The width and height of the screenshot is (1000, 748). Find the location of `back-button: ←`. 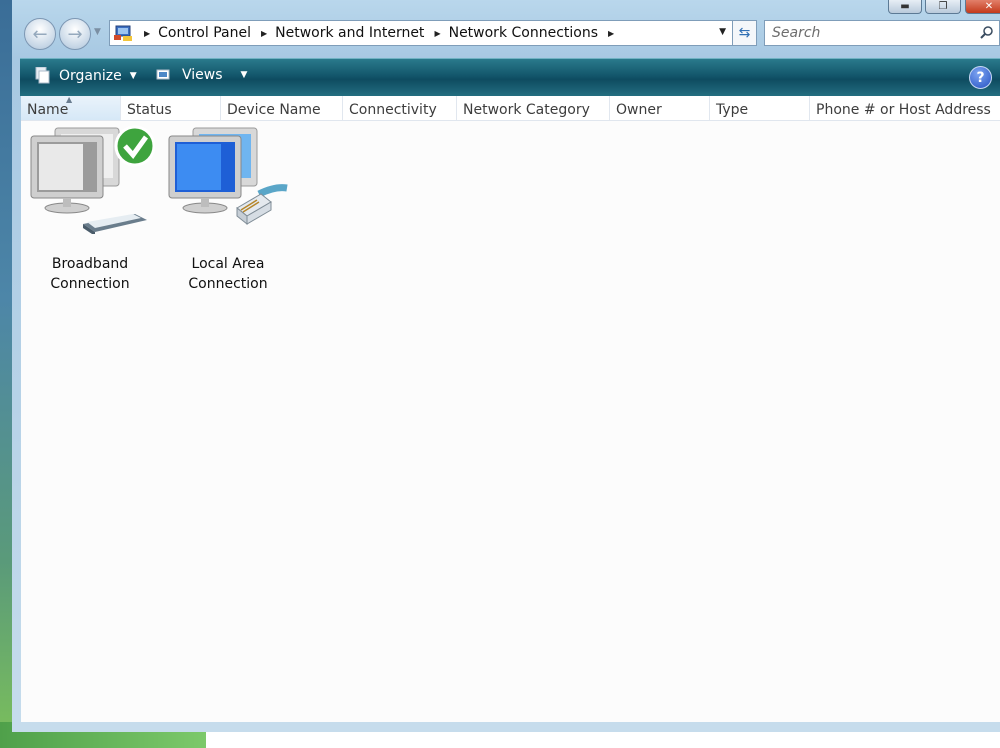

back-button: ← is located at coordinates (40, 34).